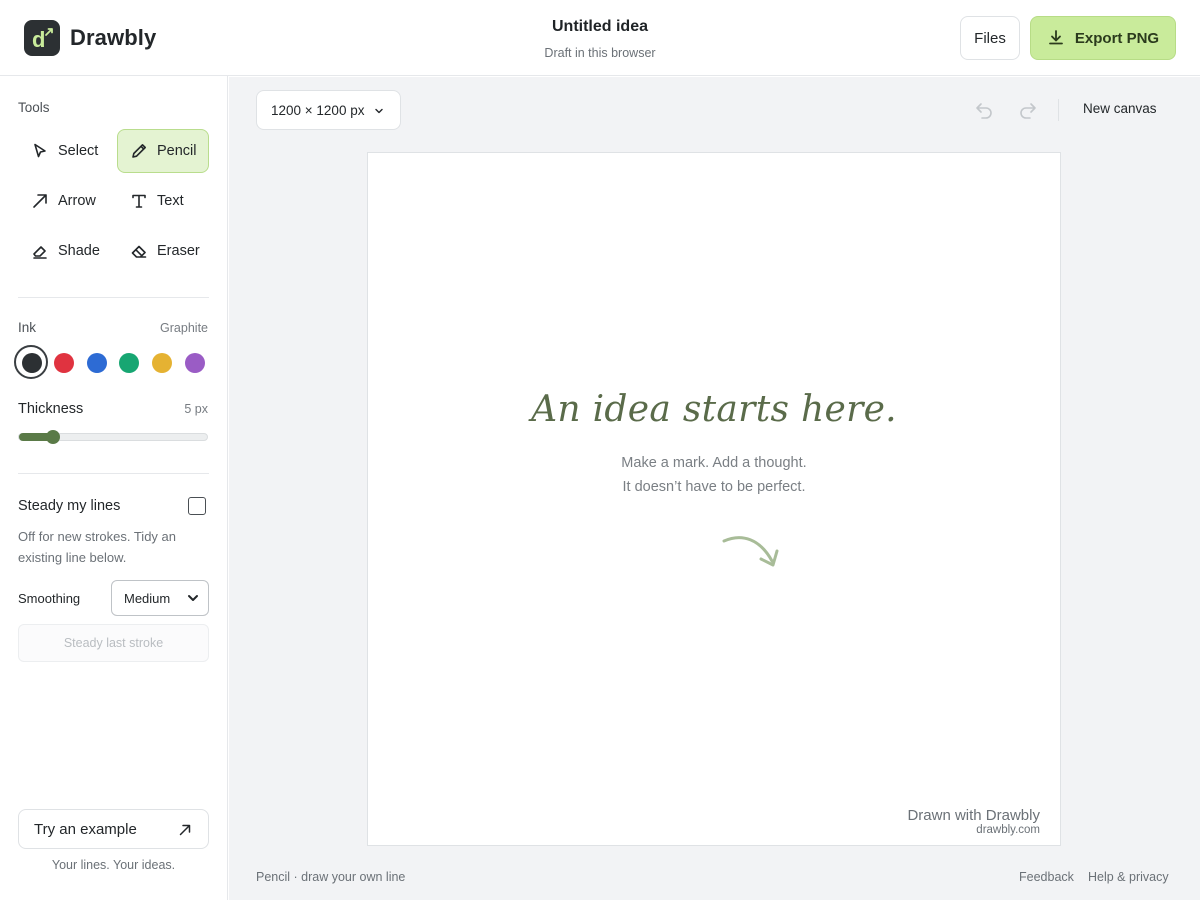 The image size is (1200, 900). I want to click on canvas-size-value: 1200 × 1200 px, so click(318, 110).